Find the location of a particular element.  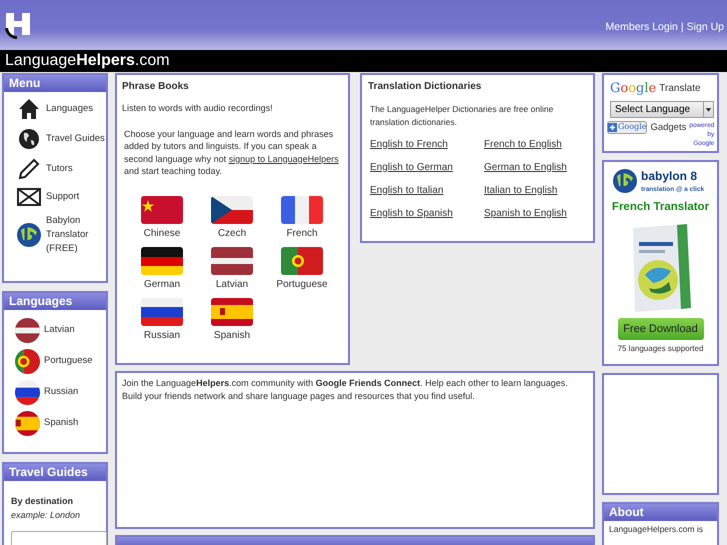

download-button: Free Download is located at coordinates (661, 329).